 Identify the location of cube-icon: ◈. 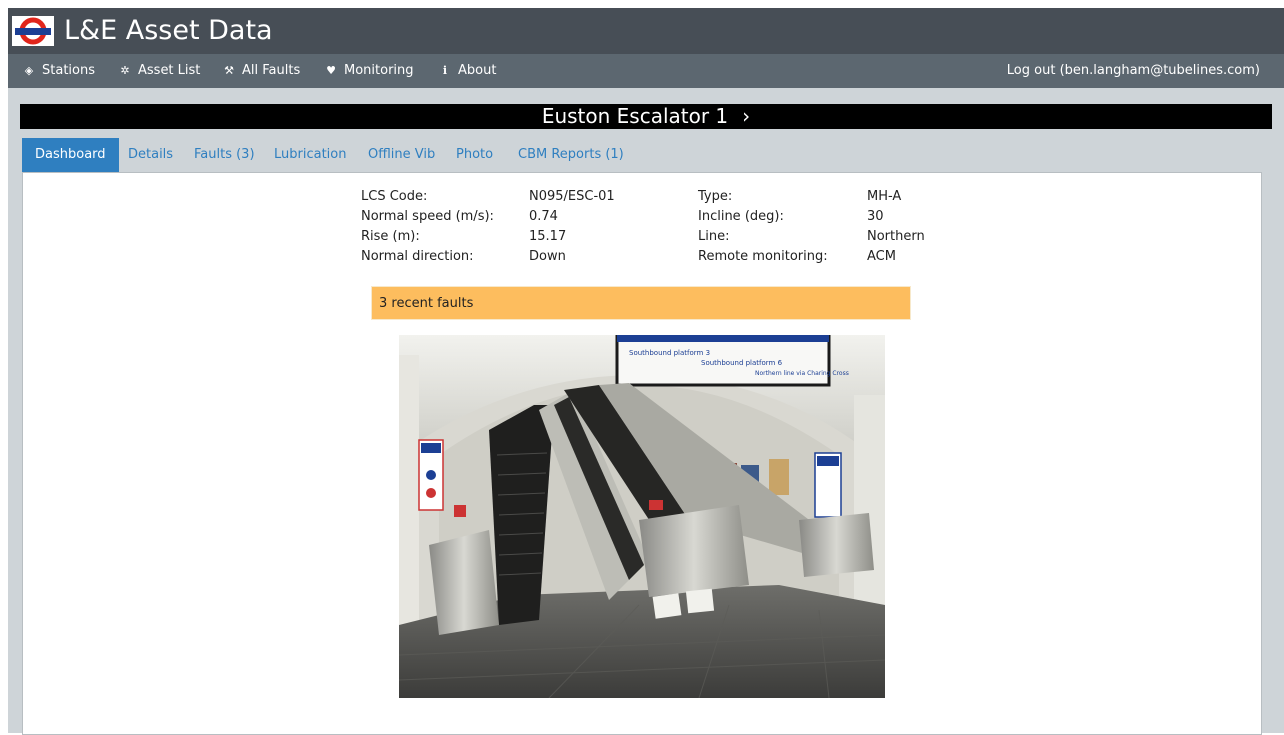
(29, 70).